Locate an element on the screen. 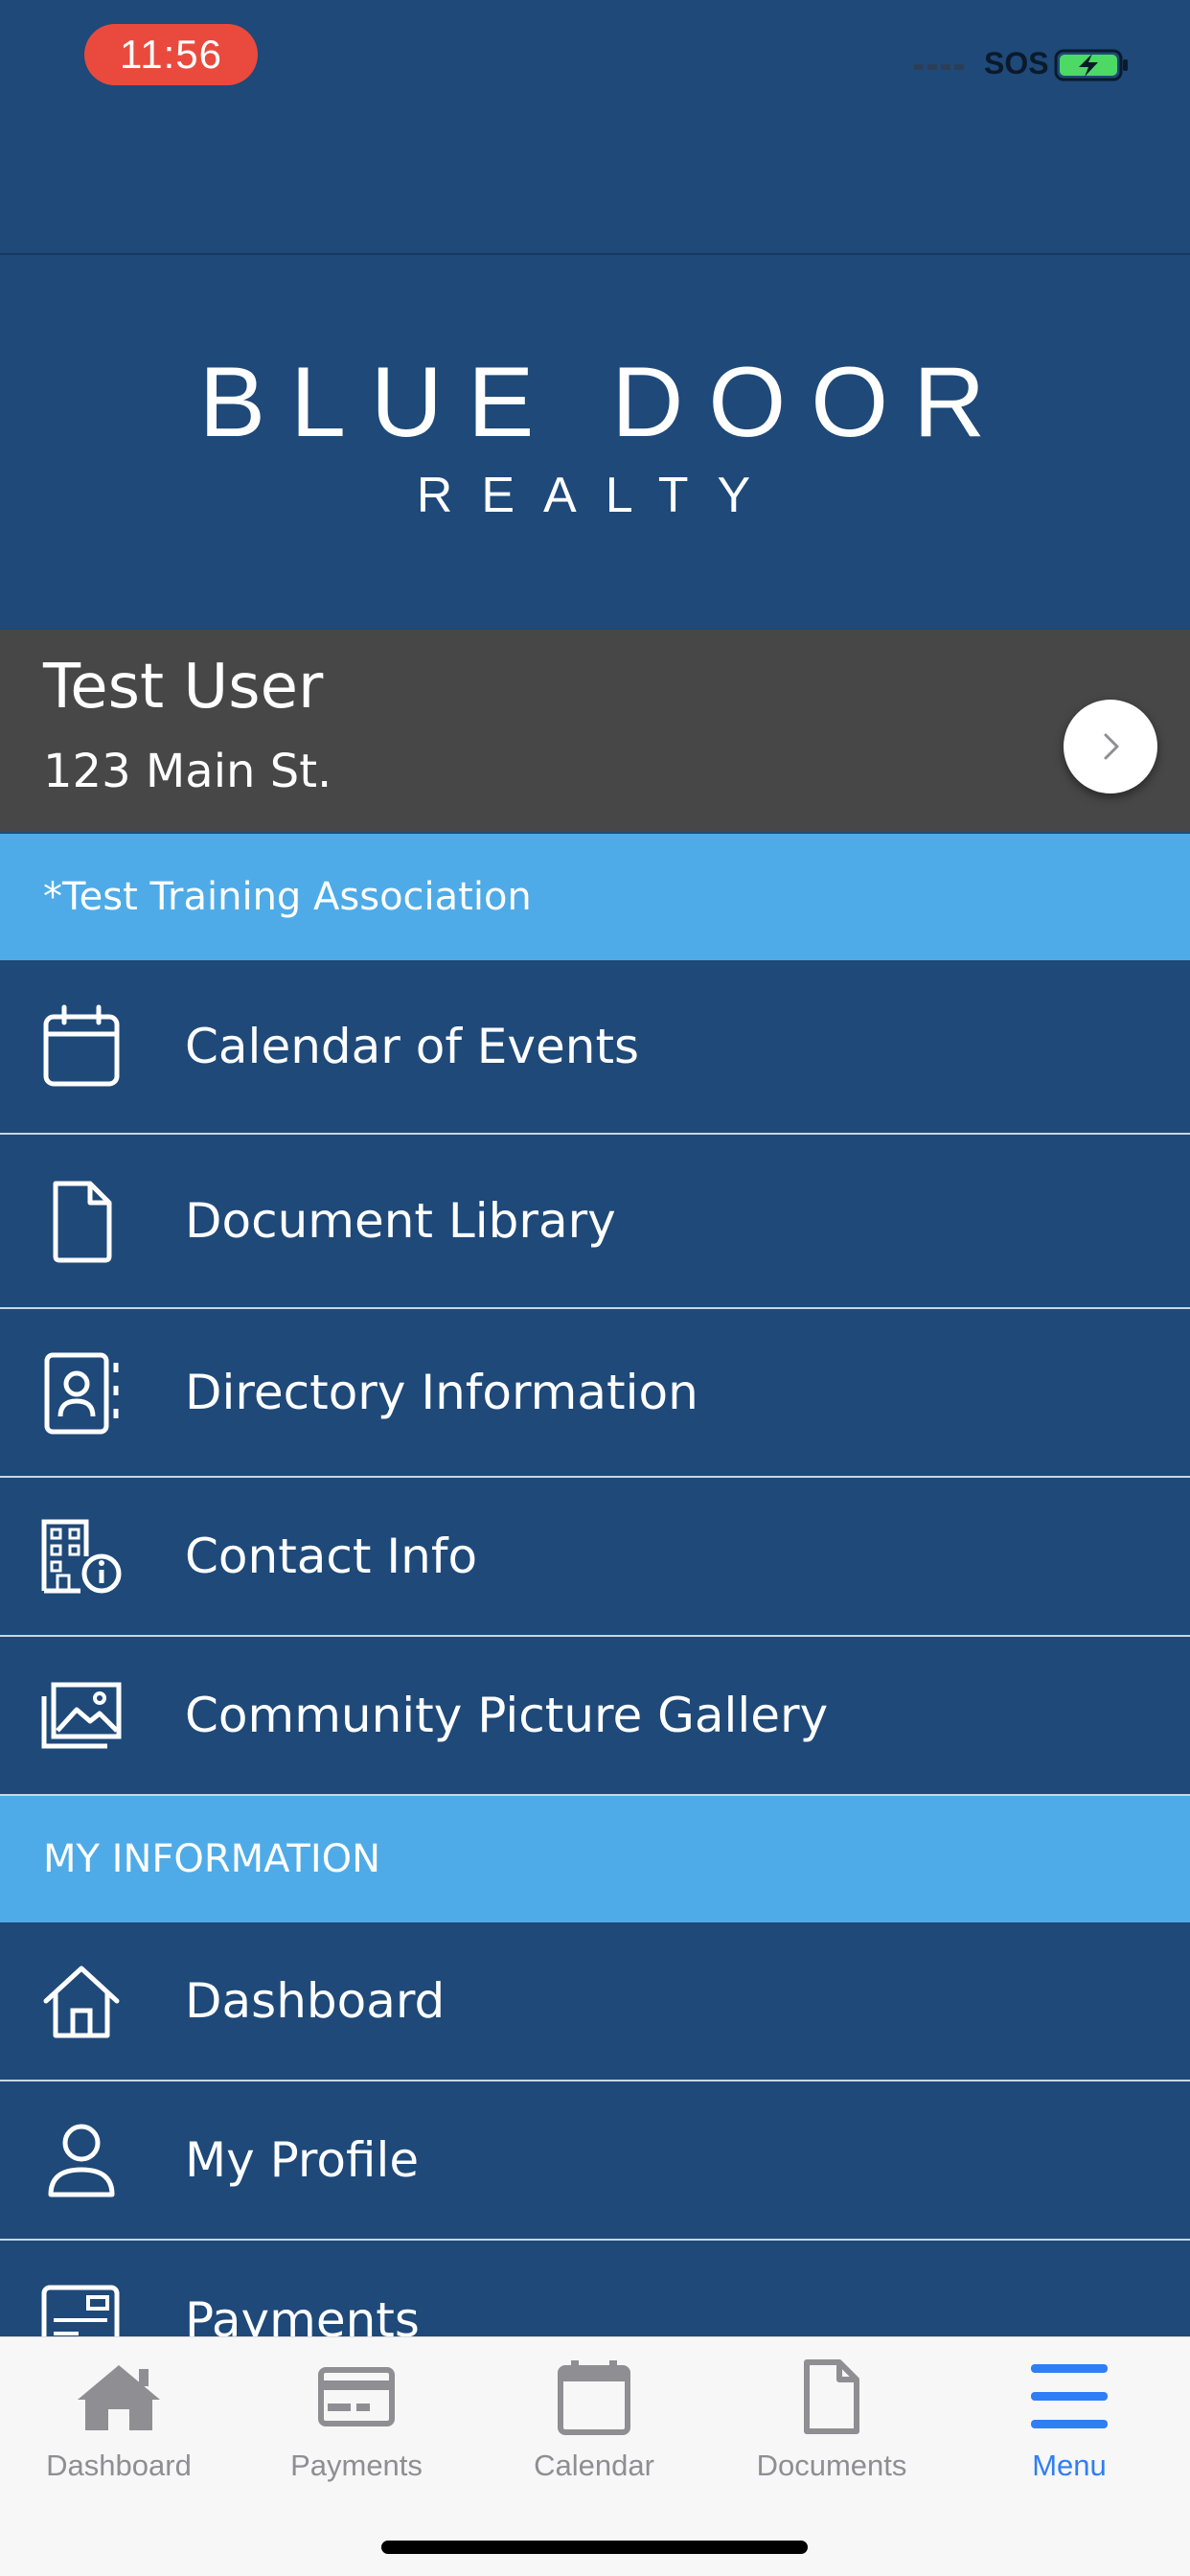 This screenshot has height=2576, width=1190. tab-label: Calendar is located at coordinates (594, 2465).